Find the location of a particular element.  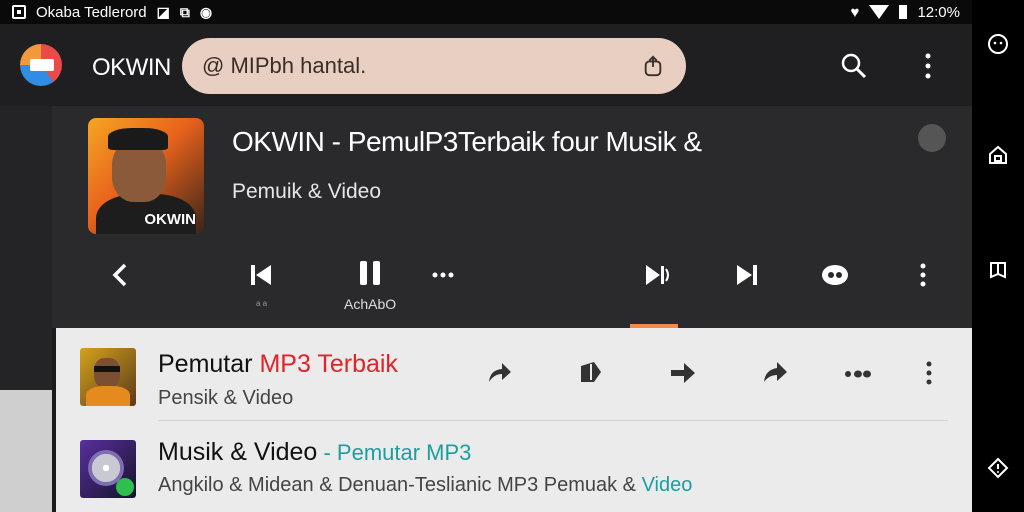

forward-icon is located at coordinates (683, 373).